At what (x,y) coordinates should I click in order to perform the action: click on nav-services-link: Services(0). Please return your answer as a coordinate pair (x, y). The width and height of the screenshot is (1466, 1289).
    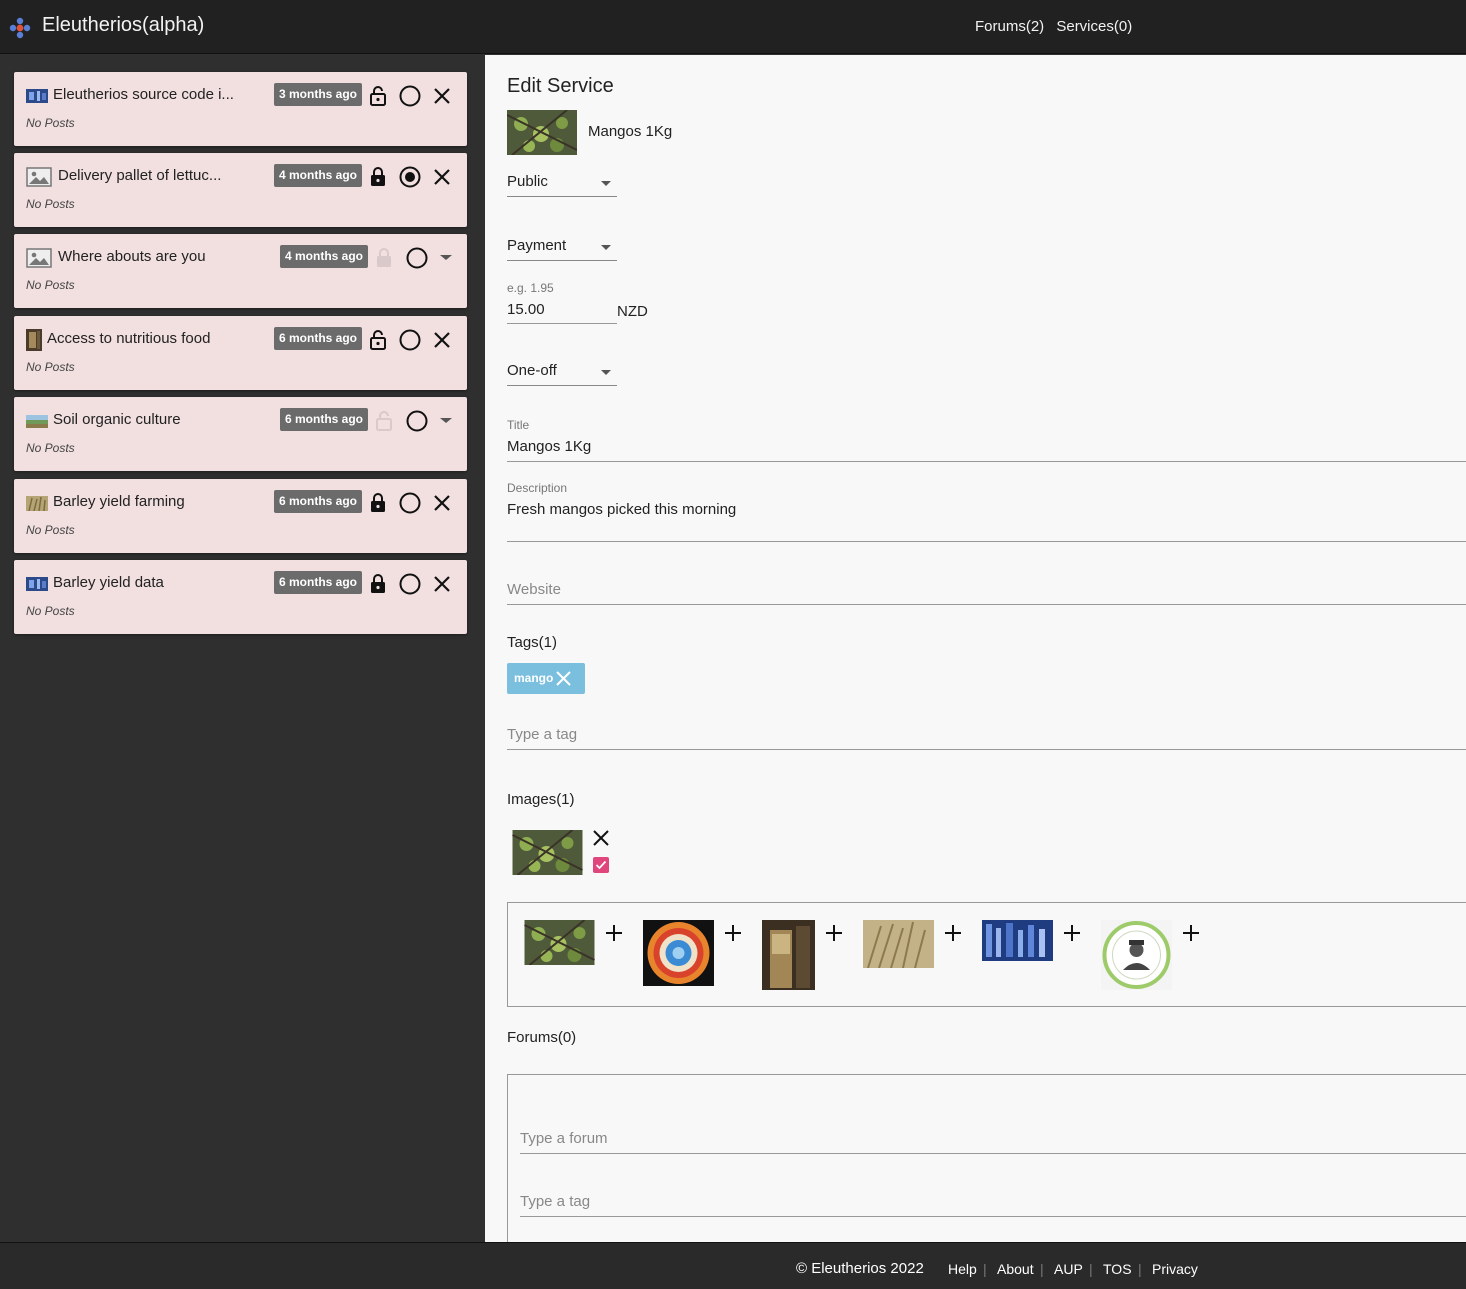
    Looking at the image, I should click on (1094, 26).